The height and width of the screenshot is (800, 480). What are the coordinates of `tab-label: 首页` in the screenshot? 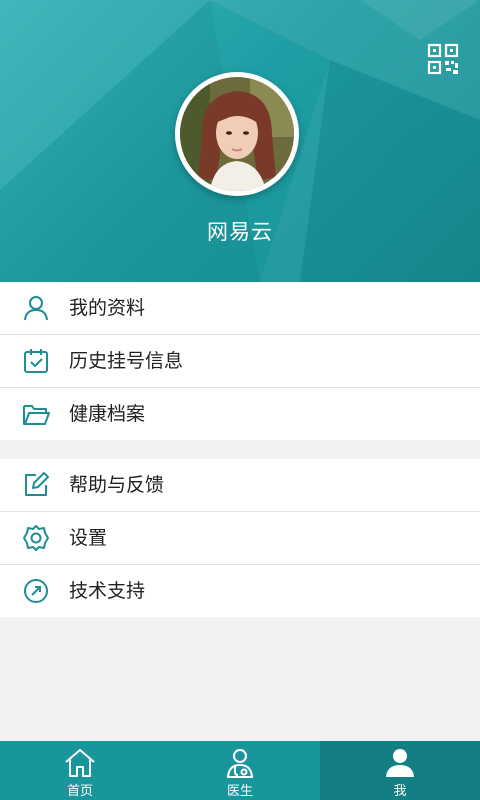 It's located at (79, 791).